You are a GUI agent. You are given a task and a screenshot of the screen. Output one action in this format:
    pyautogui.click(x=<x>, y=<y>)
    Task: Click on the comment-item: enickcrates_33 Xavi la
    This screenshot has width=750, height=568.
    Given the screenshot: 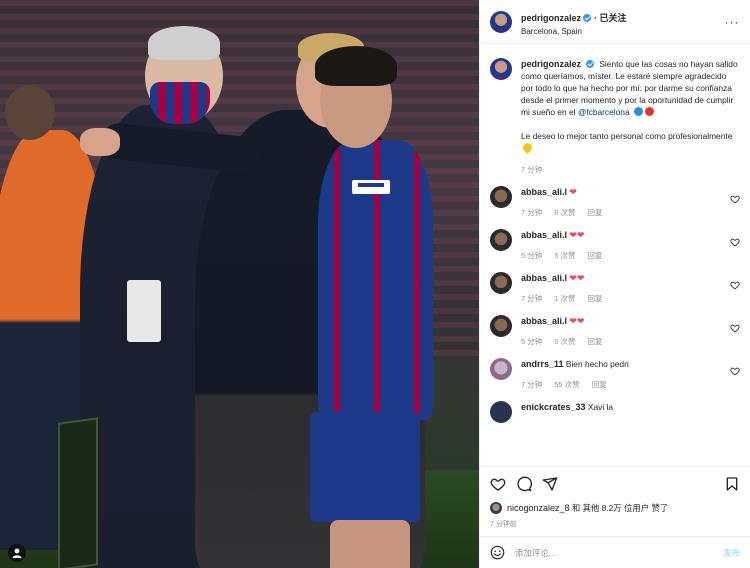 What is the action you would take?
    pyautogui.click(x=615, y=412)
    